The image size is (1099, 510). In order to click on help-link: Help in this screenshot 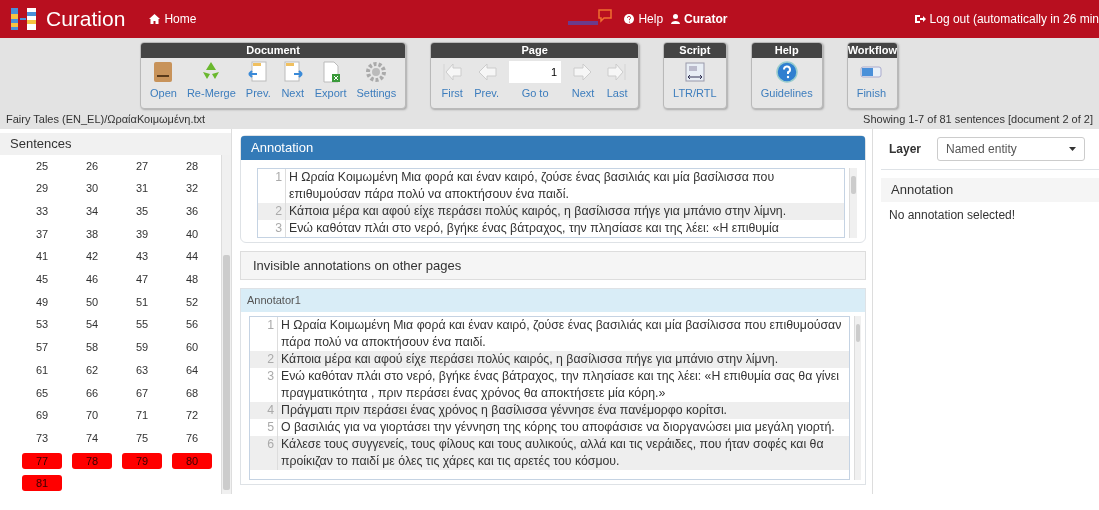, I will do `click(644, 19)`.